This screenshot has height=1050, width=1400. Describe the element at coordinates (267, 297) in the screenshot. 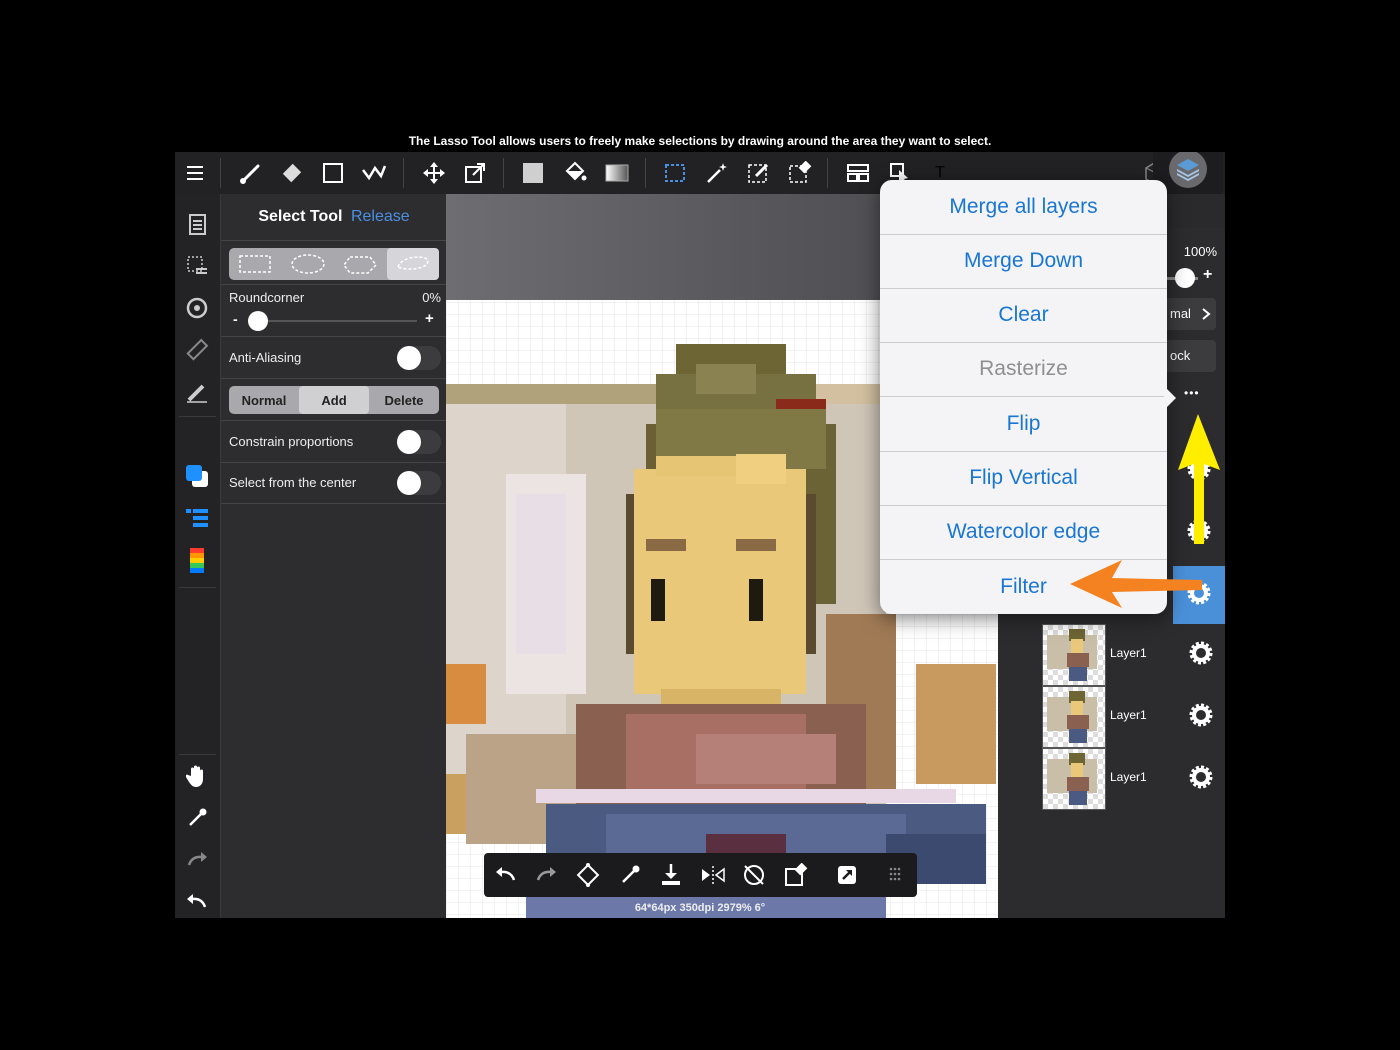

I see `roundcorner-label: Roundcorner` at that location.